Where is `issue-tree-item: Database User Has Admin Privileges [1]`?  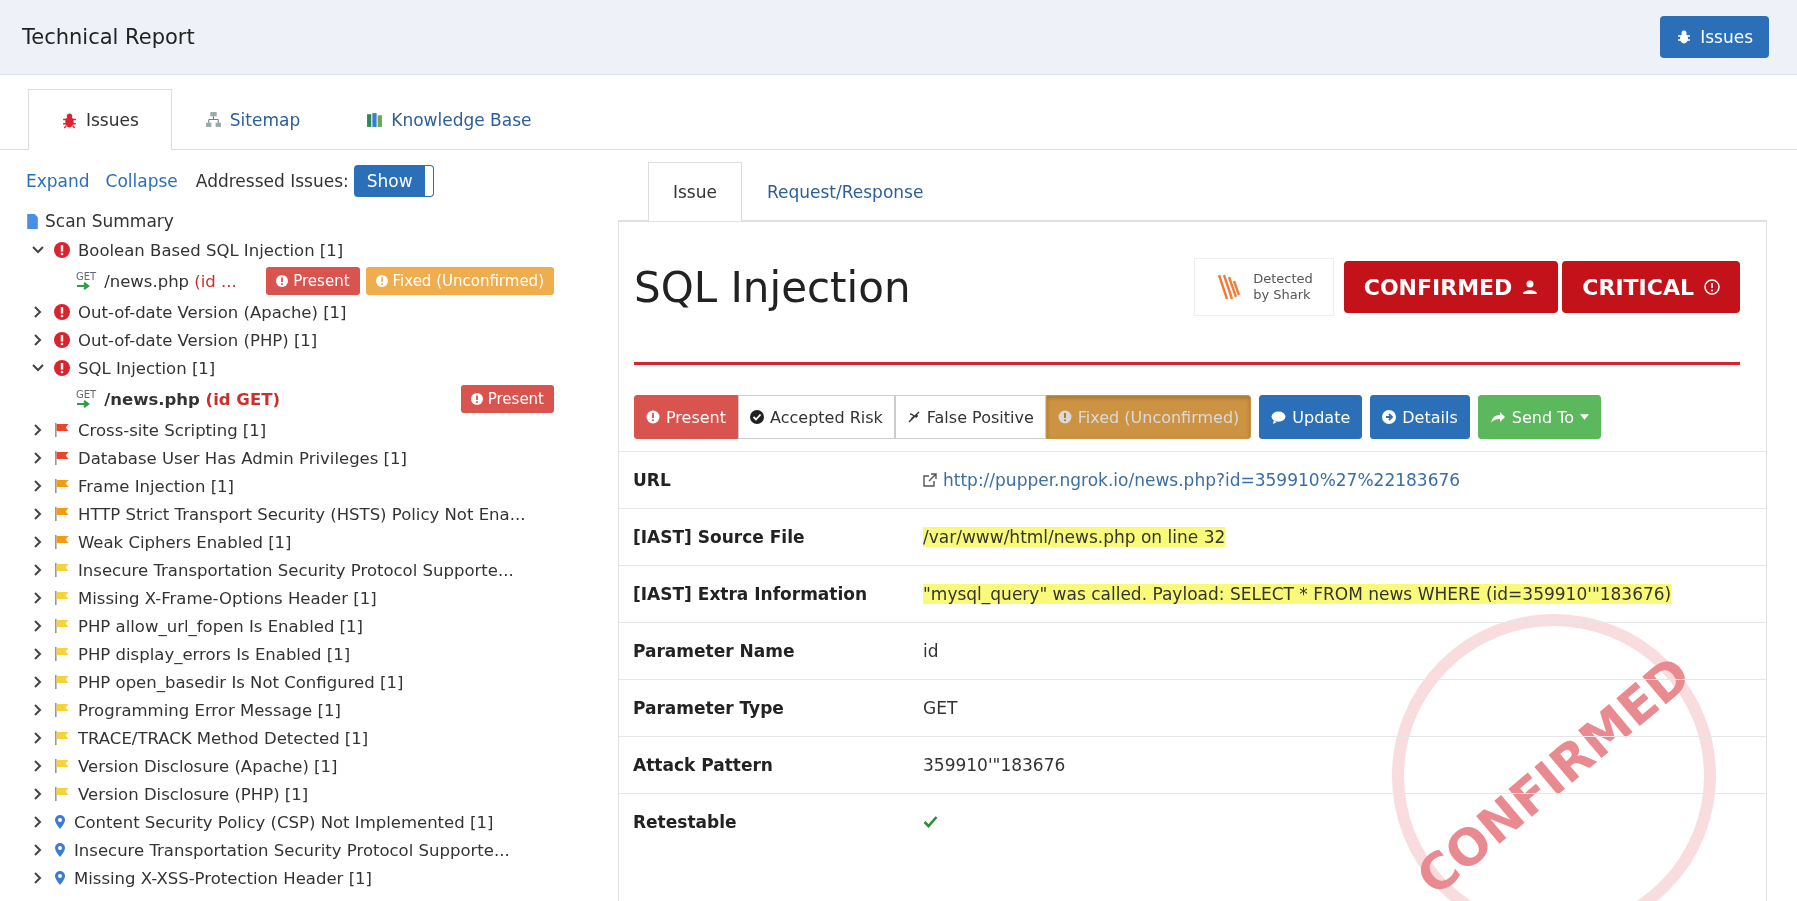 issue-tree-item: Database User Has Admin Privileges [1] is located at coordinates (242, 458).